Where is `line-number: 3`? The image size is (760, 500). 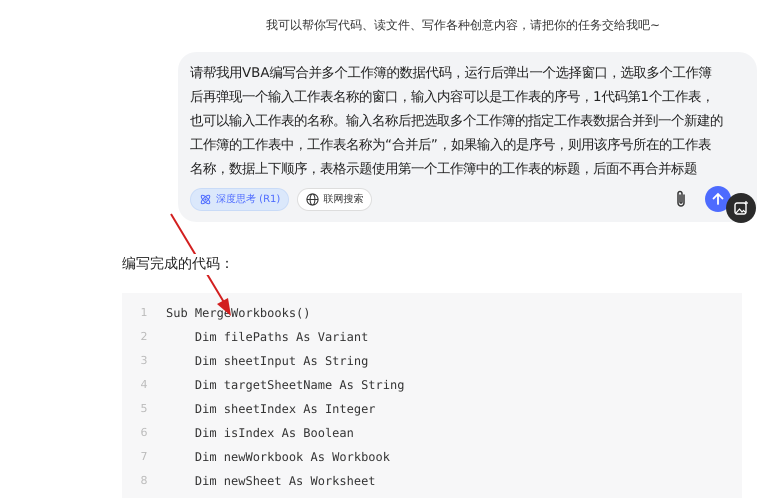
line-number: 3 is located at coordinates (144, 360).